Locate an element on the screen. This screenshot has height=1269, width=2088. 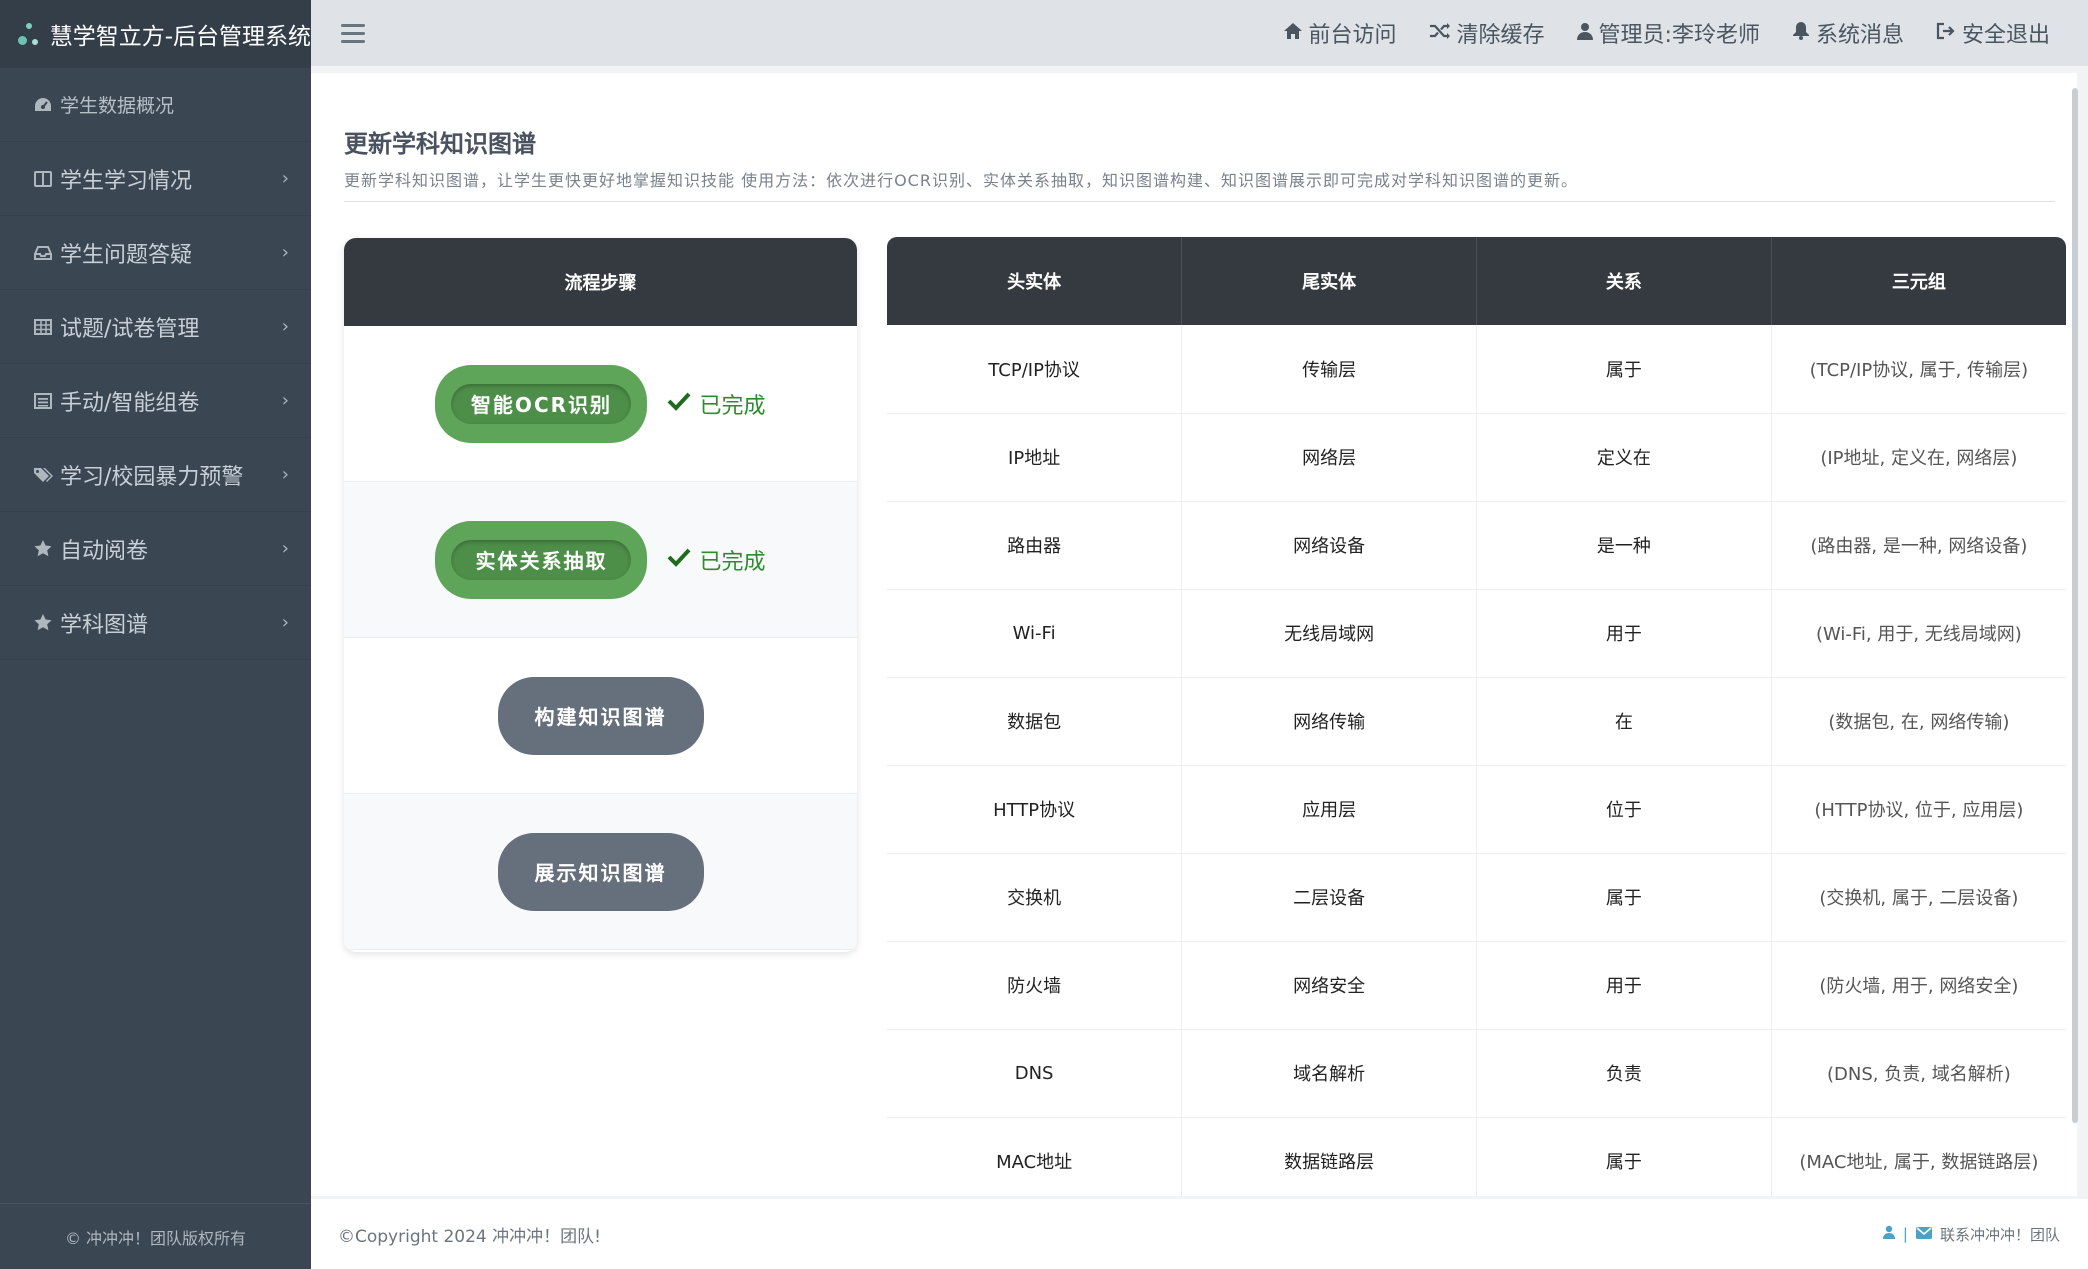
brand: 慧学智立方-后台管理系统 is located at coordinates (155, 34).